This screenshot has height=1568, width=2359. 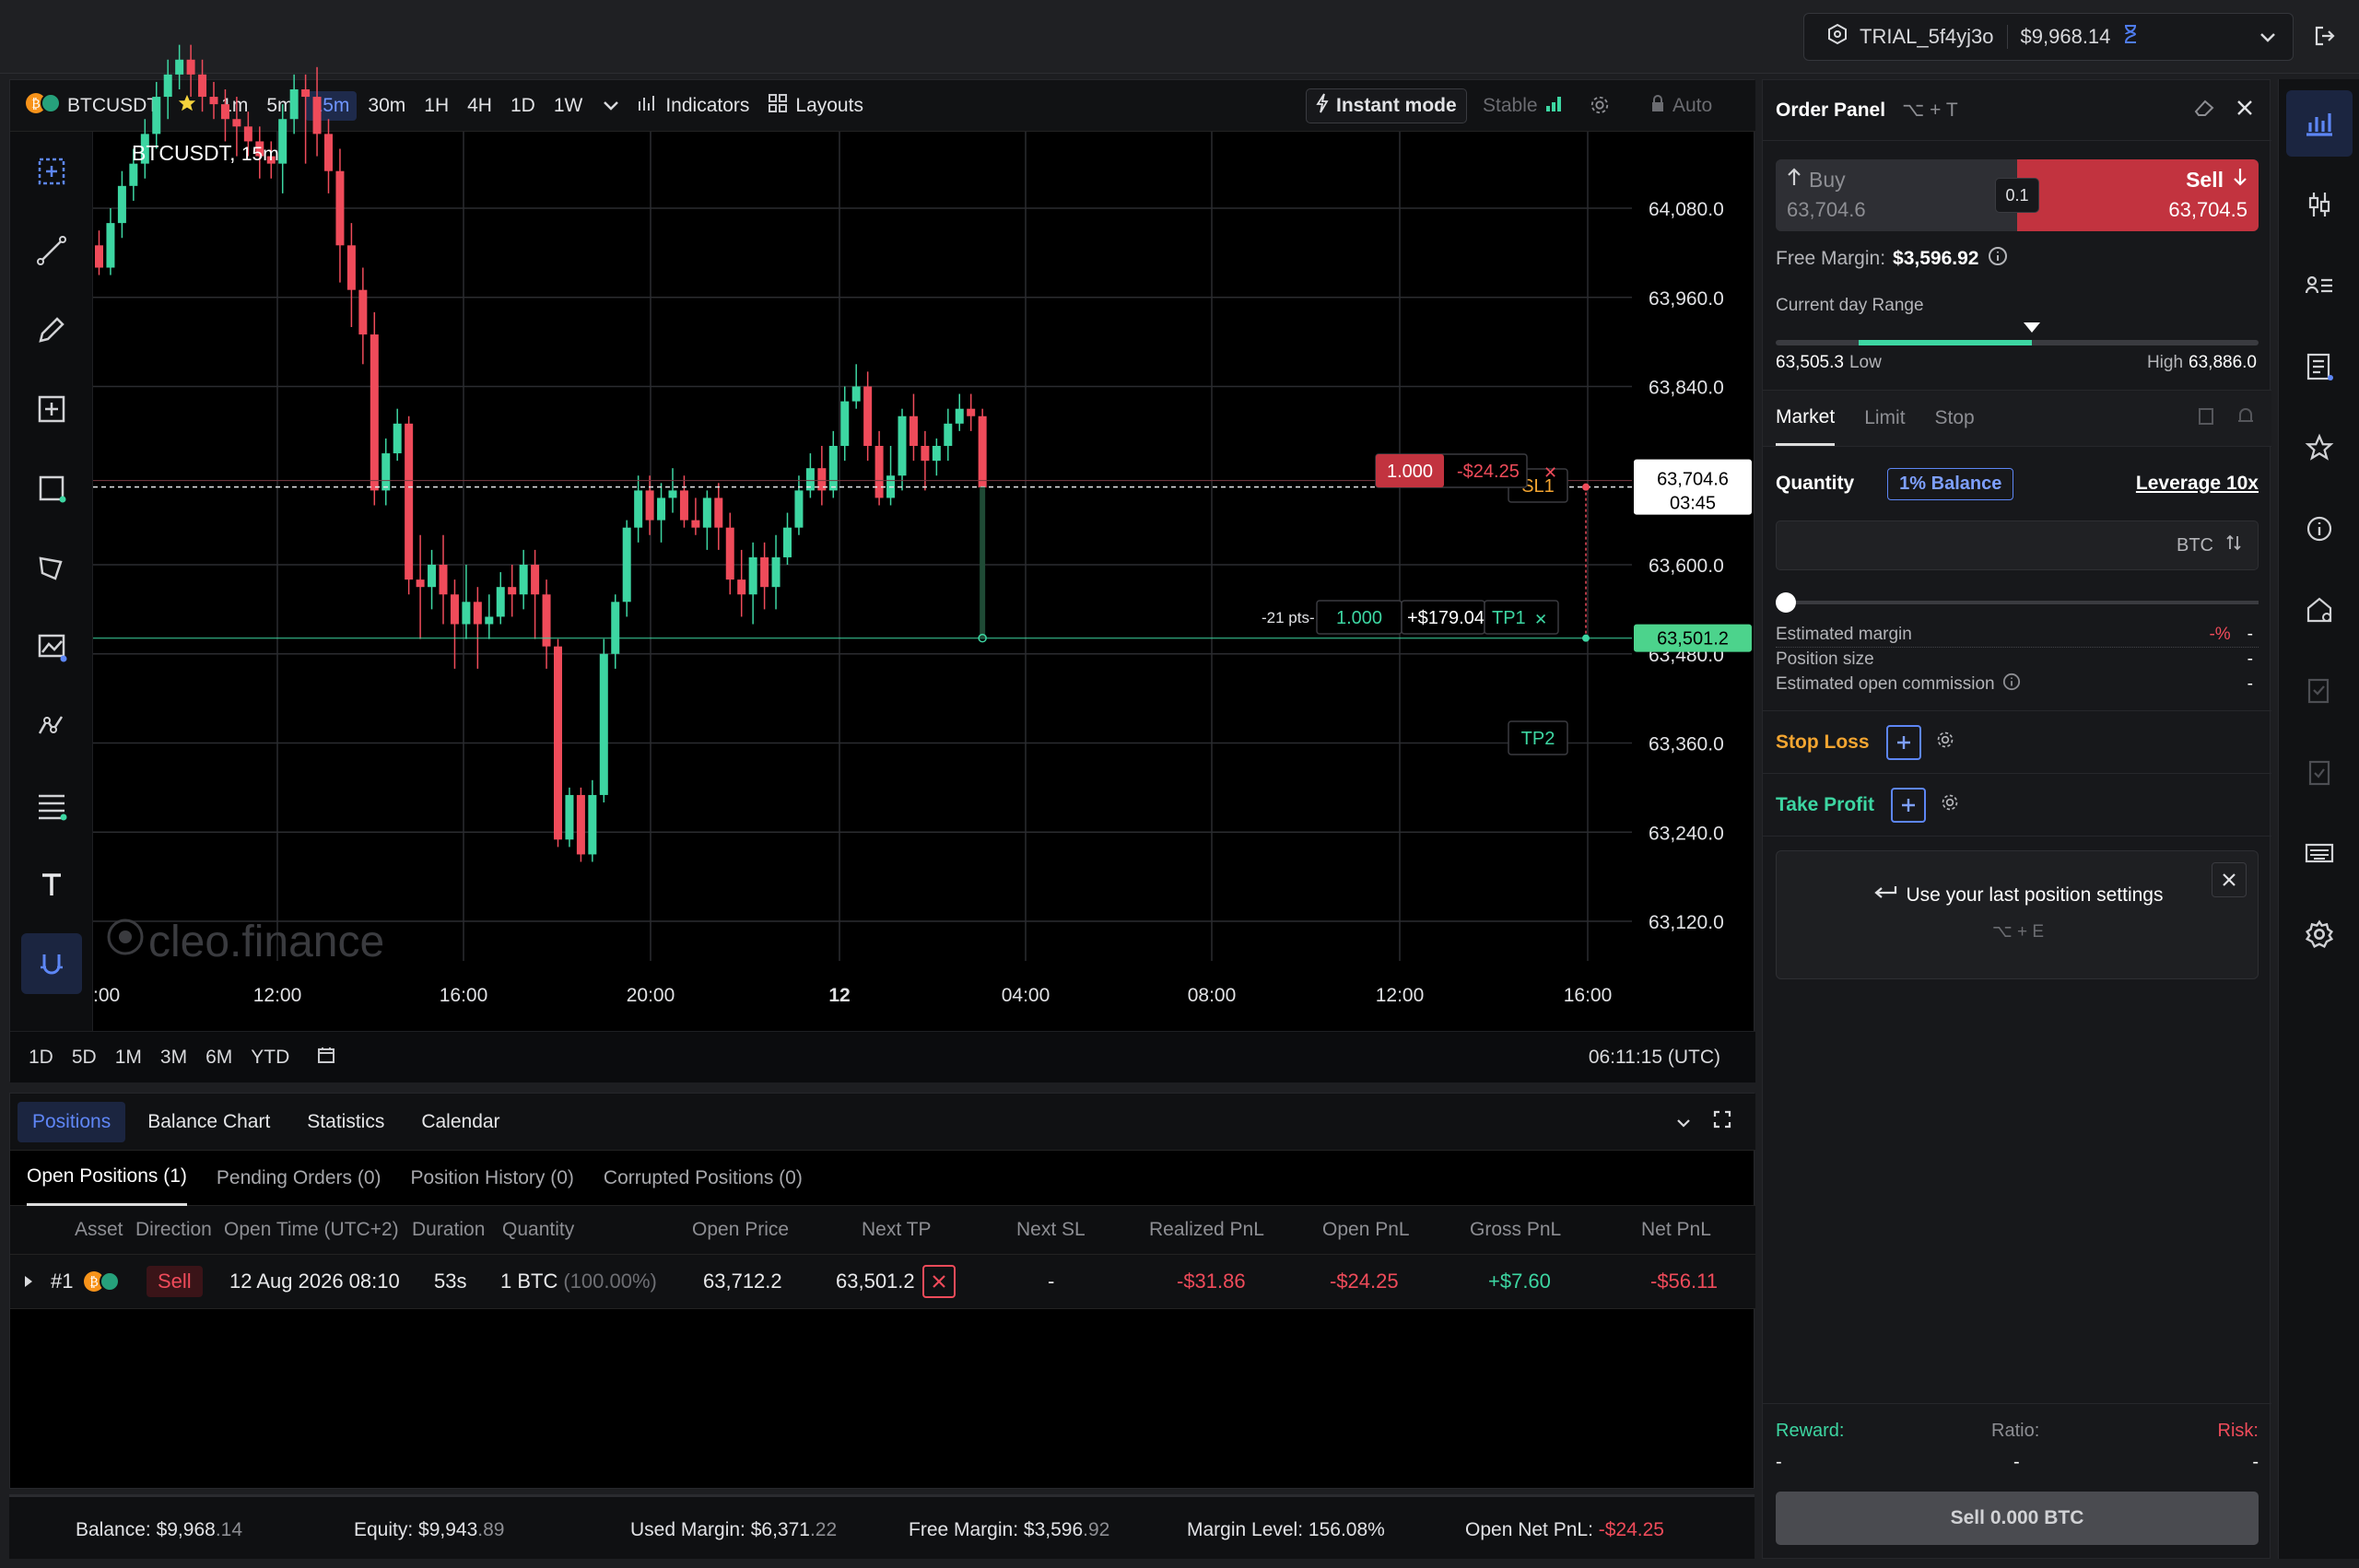 What do you see at coordinates (707, 106) in the screenshot?
I see `indicators-button: Indicators` at bounding box center [707, 106].